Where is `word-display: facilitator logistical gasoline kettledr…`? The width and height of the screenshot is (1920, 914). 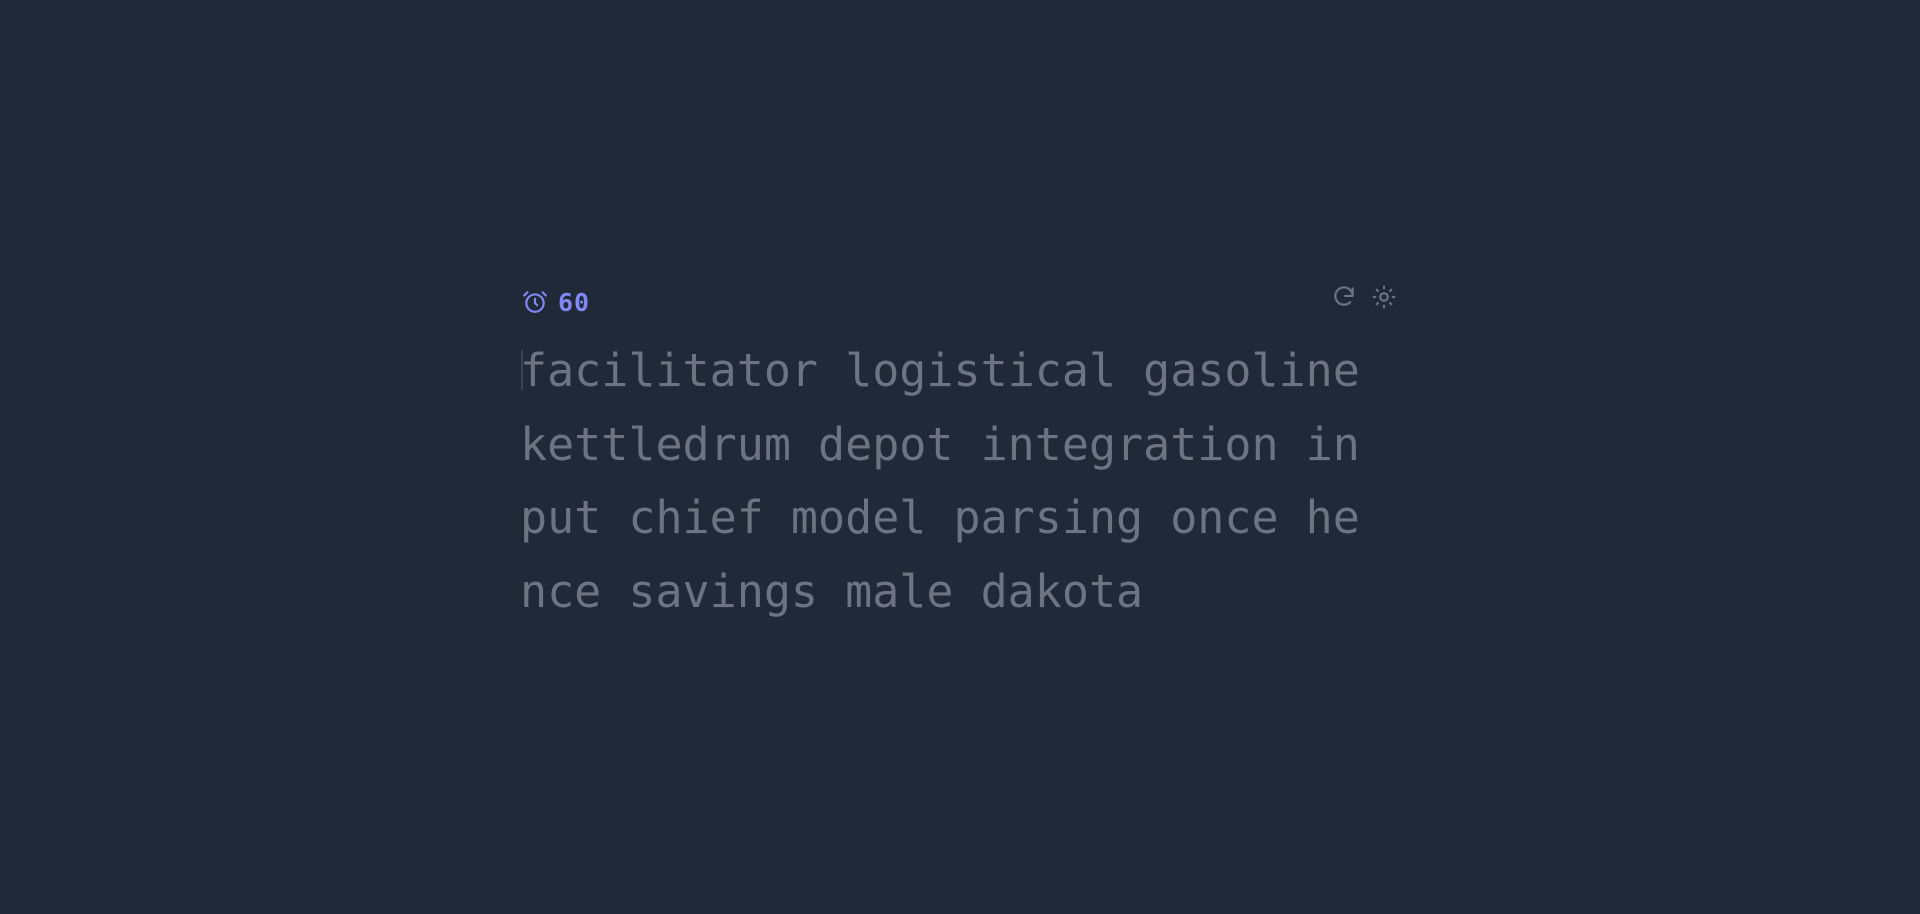 word-display: facilitator logistical gasoline kettledr… is located at coordinates (960, 481).